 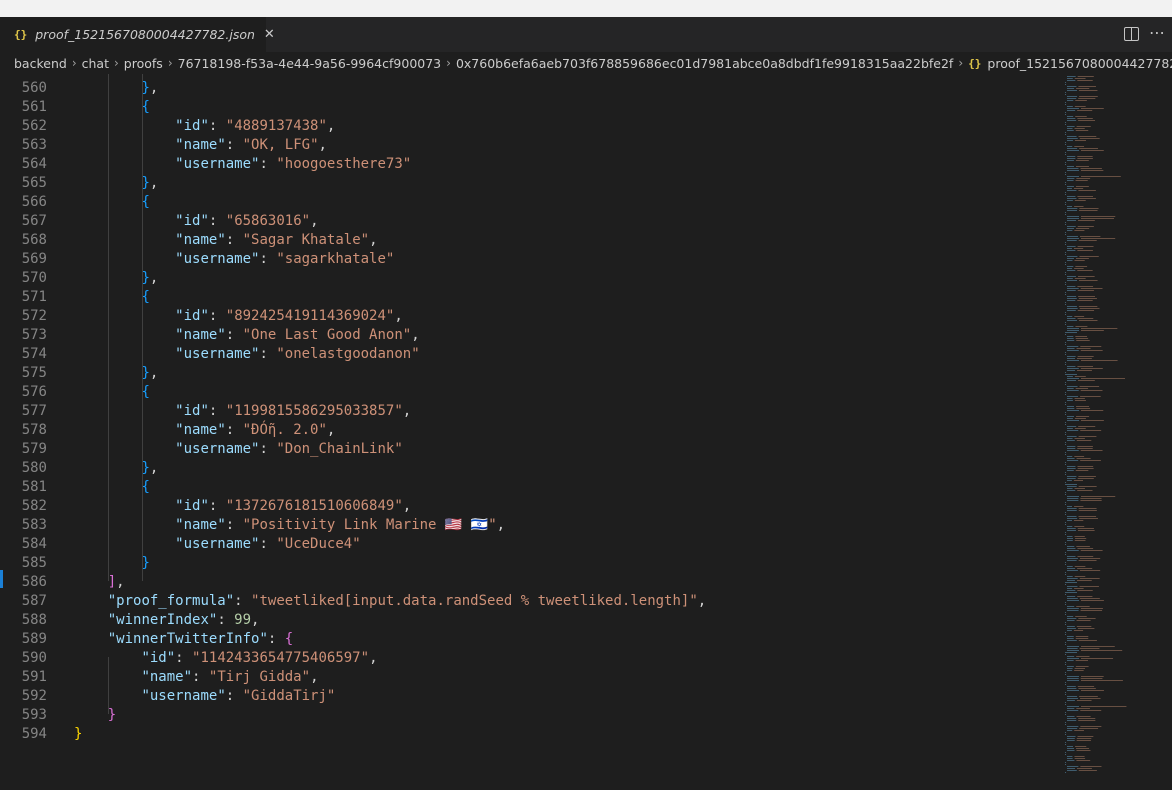 What do you see at coordinates (90, 468) in the screenshot?
I see `code-line: 580 },` at bounding box center [90, 468].